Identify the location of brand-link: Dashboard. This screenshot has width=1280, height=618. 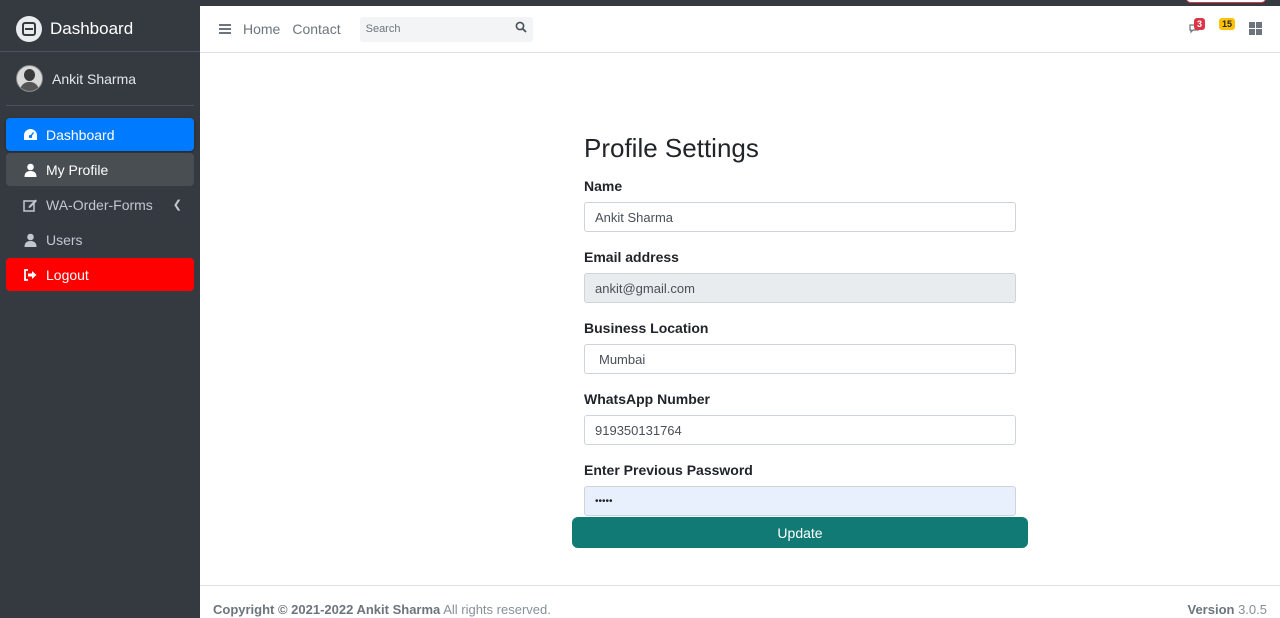
(100, 29).